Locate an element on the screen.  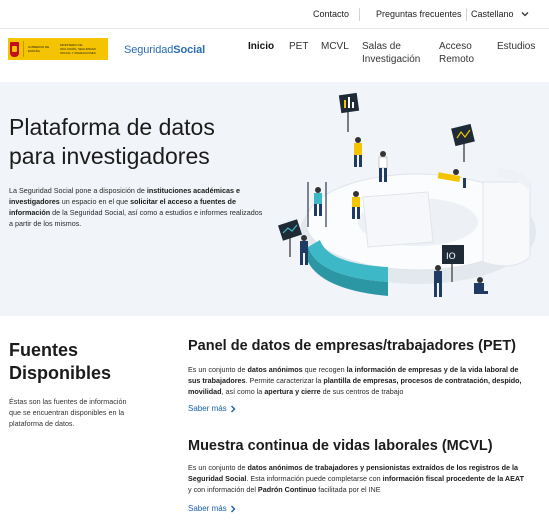
nav-label: Inicio is located at coordinates (261, 46).